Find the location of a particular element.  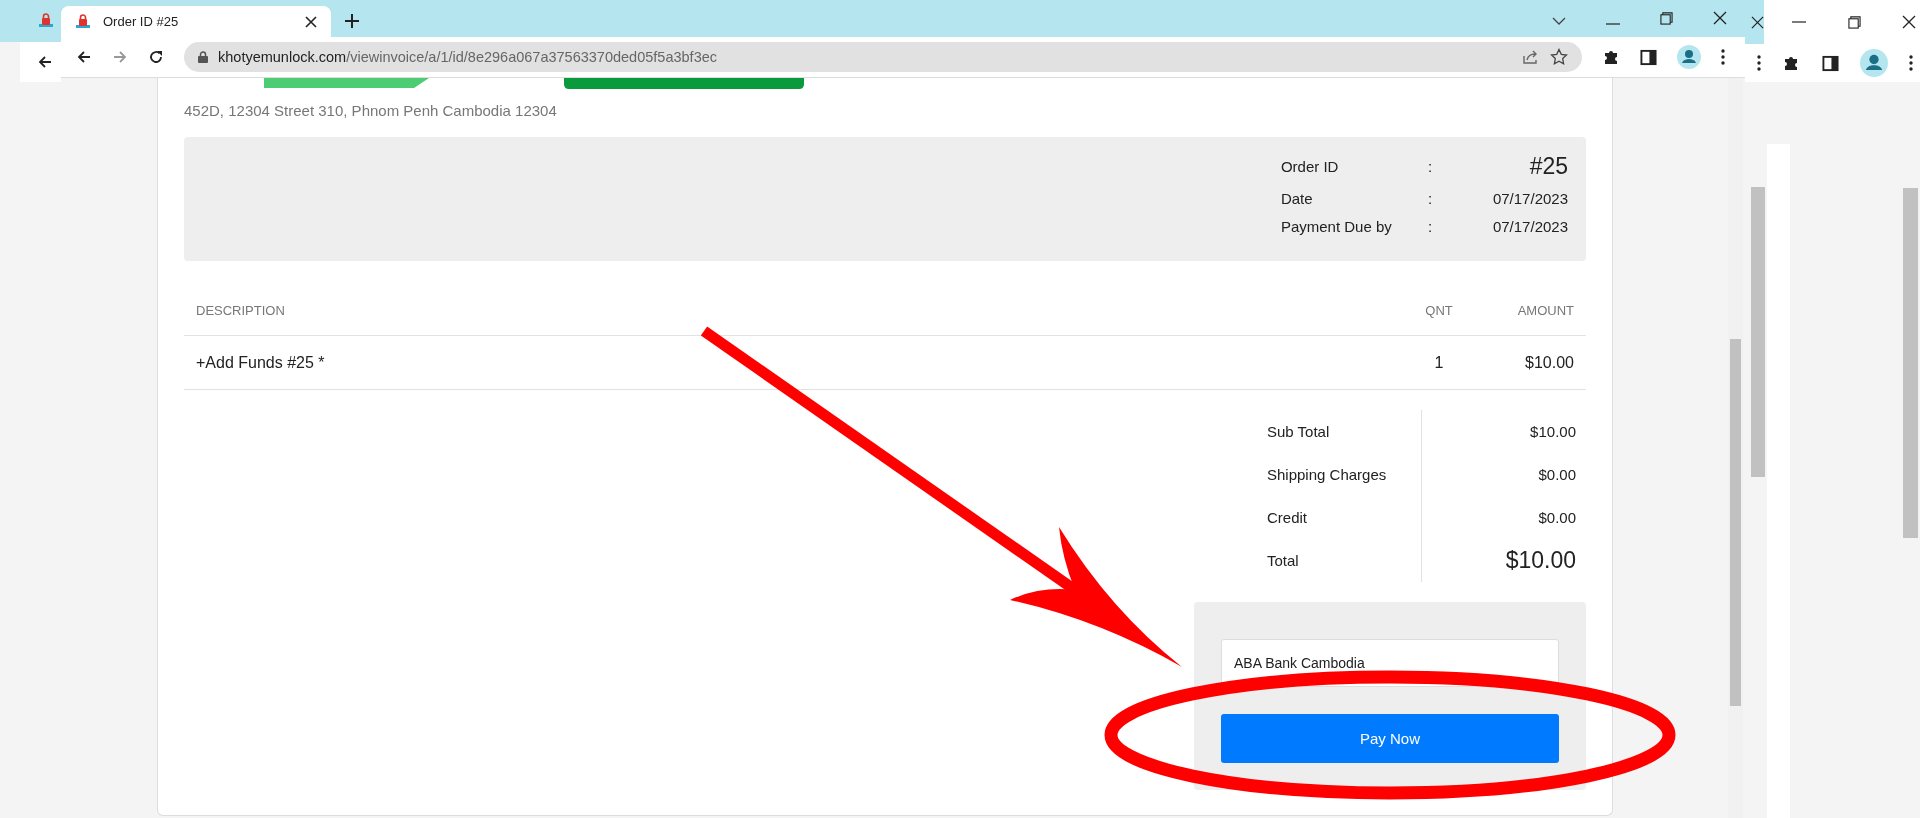

reload-icon is located at coordinates (156, 57).